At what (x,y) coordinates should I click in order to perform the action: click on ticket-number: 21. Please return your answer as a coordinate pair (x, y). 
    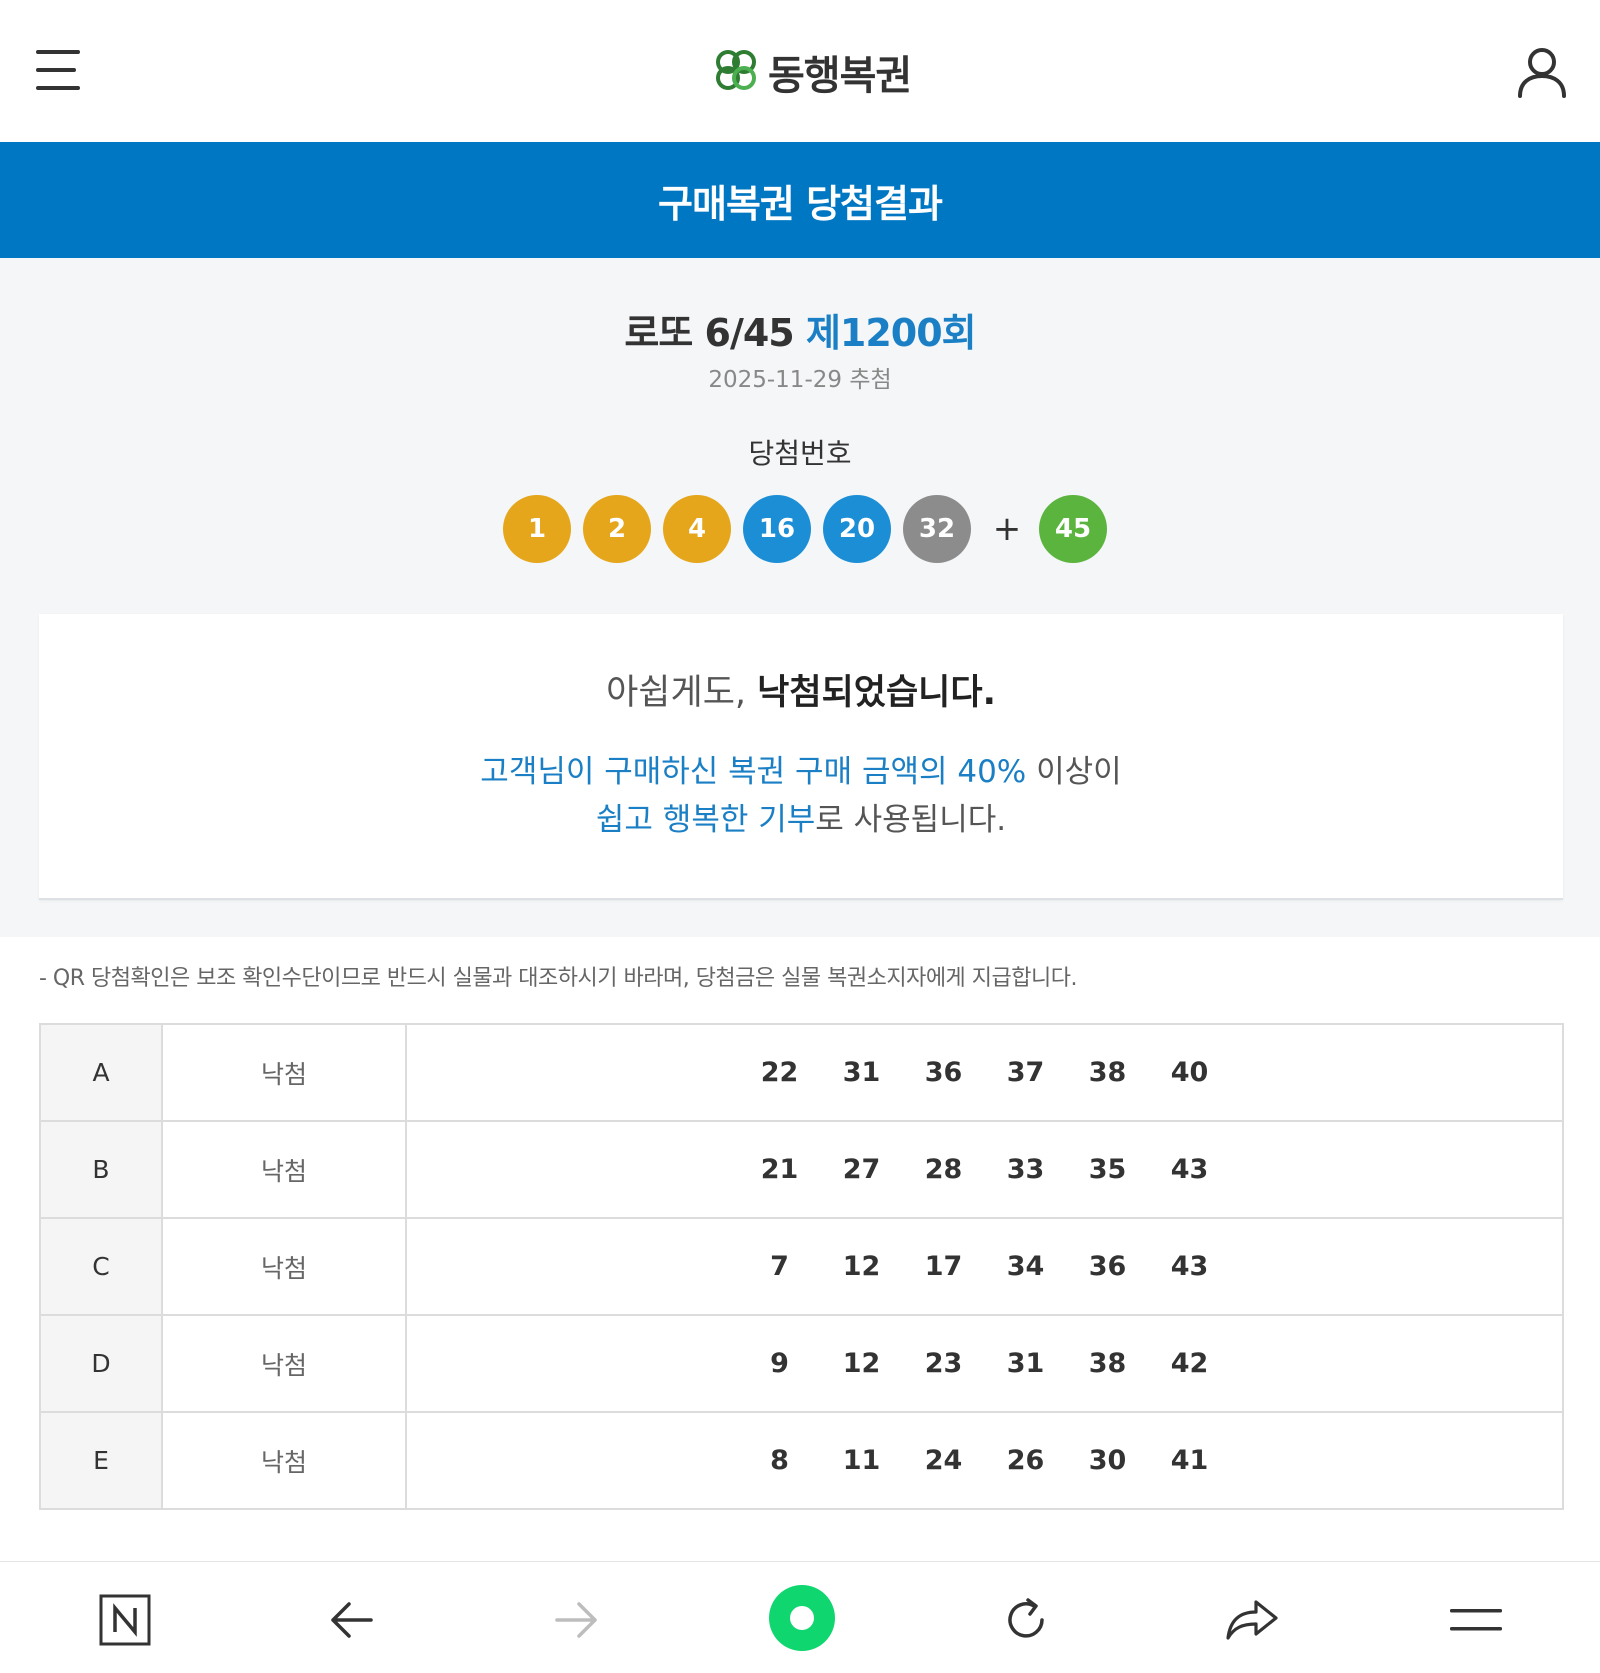
    Looking at the image, I should click on (779, 1169).